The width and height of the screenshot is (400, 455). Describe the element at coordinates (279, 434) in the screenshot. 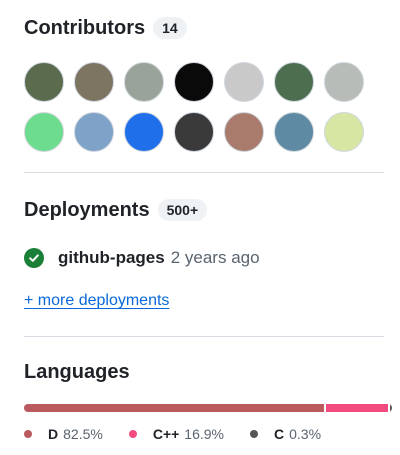

I see `language-name: C` at that location.